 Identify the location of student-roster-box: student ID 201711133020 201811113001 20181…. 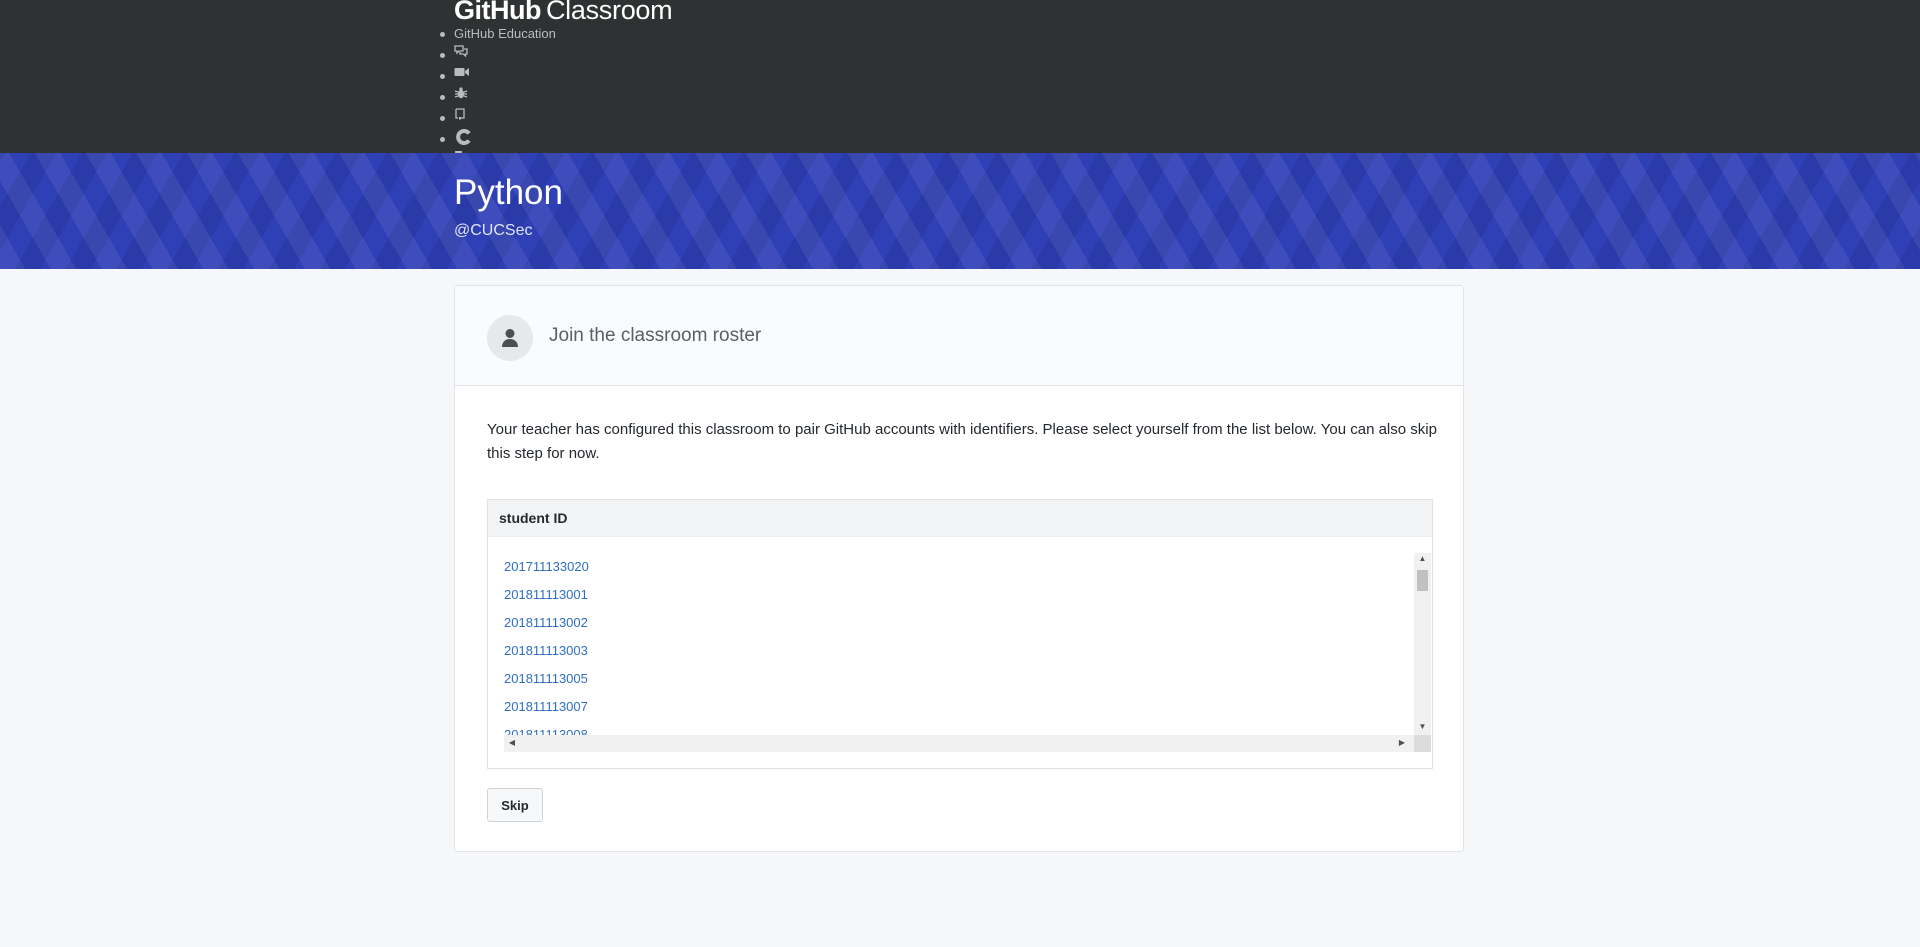
(960, 634).